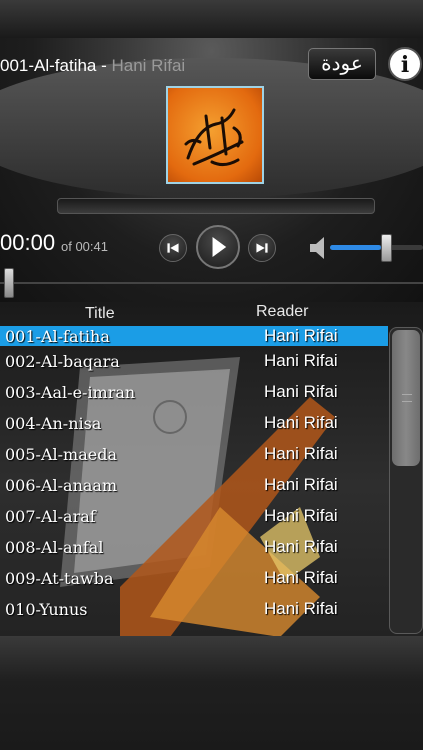 Image resolution: width=423 pixels, height=750 pixels. Describe the element at coordinates (194, 423) in the screenshot. I see `list-item: 004-An-nisa Hani Rifai` at that location.